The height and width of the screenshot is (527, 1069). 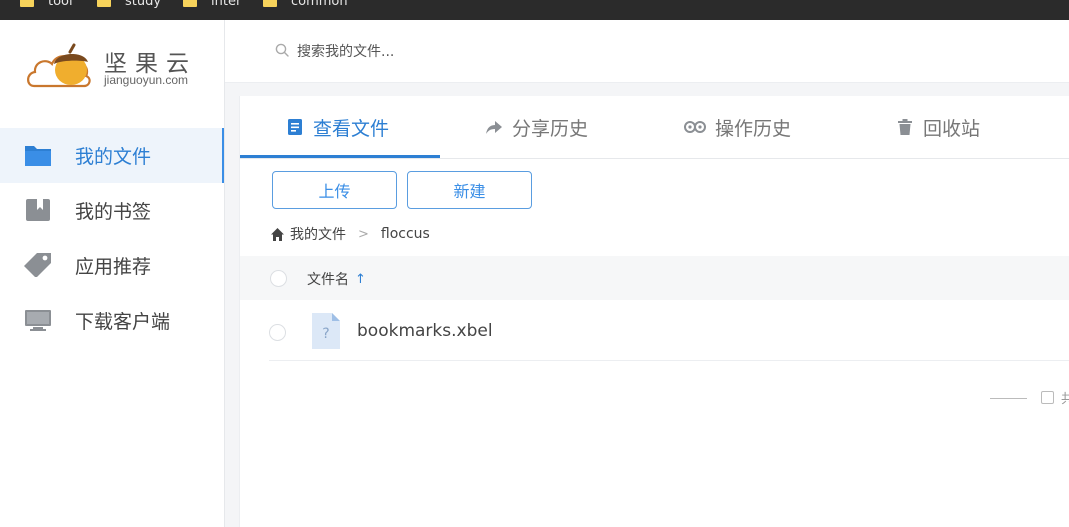 I want to click on tab-share-history: 分享历史, so click(x=536, y=127).